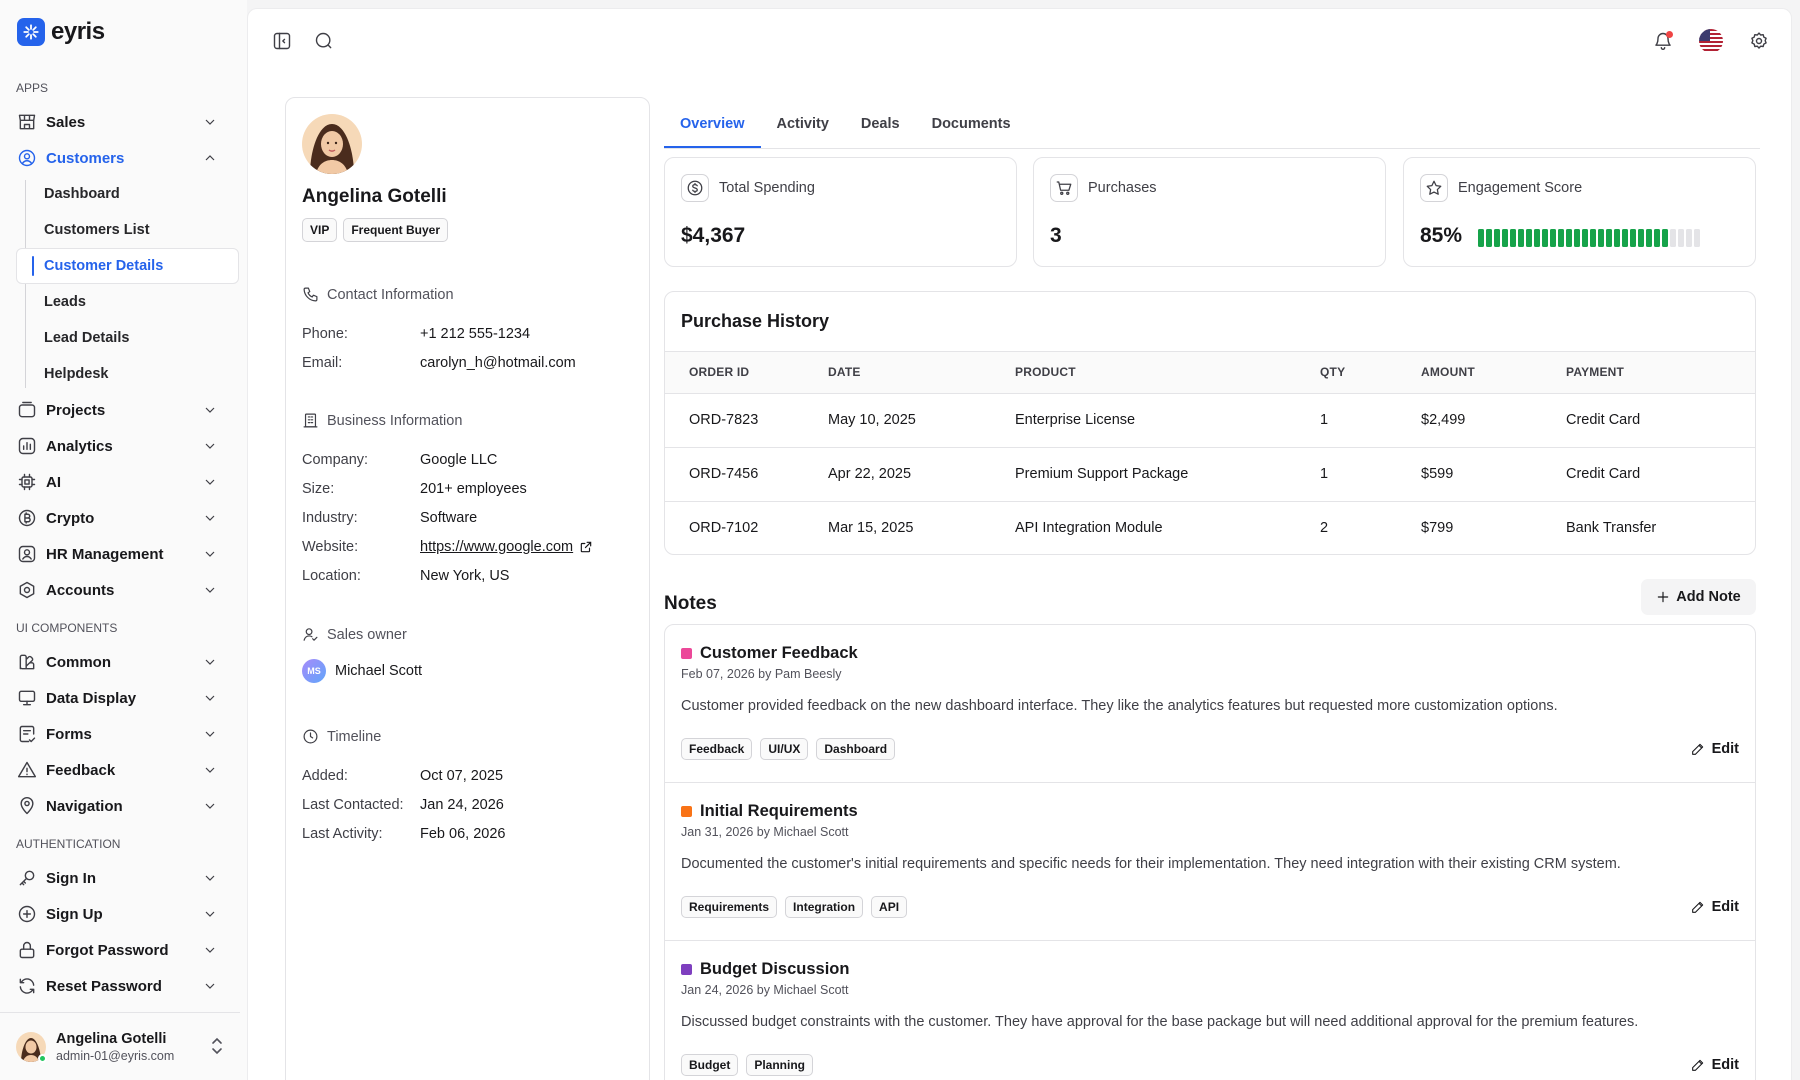 Image resolution: width=1800 pixels, height=1080 pixels. Describe the element at coordinates (282, 41) in the screenshot. I see `sidebar-toggle-icon` at that location.